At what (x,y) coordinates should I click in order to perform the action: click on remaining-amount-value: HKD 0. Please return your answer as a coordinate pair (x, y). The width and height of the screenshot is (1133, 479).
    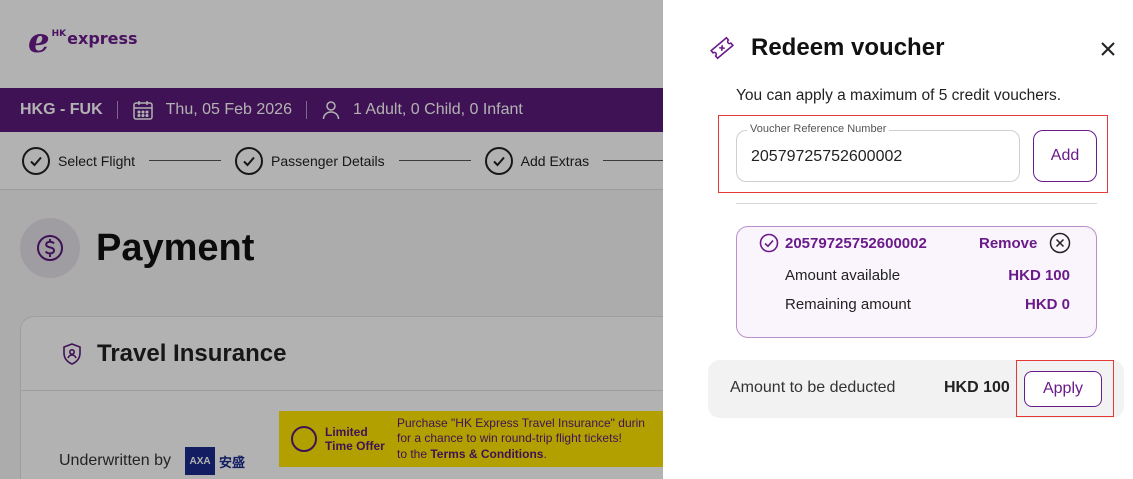
    Looking at the image, I should click on (1047, 304).